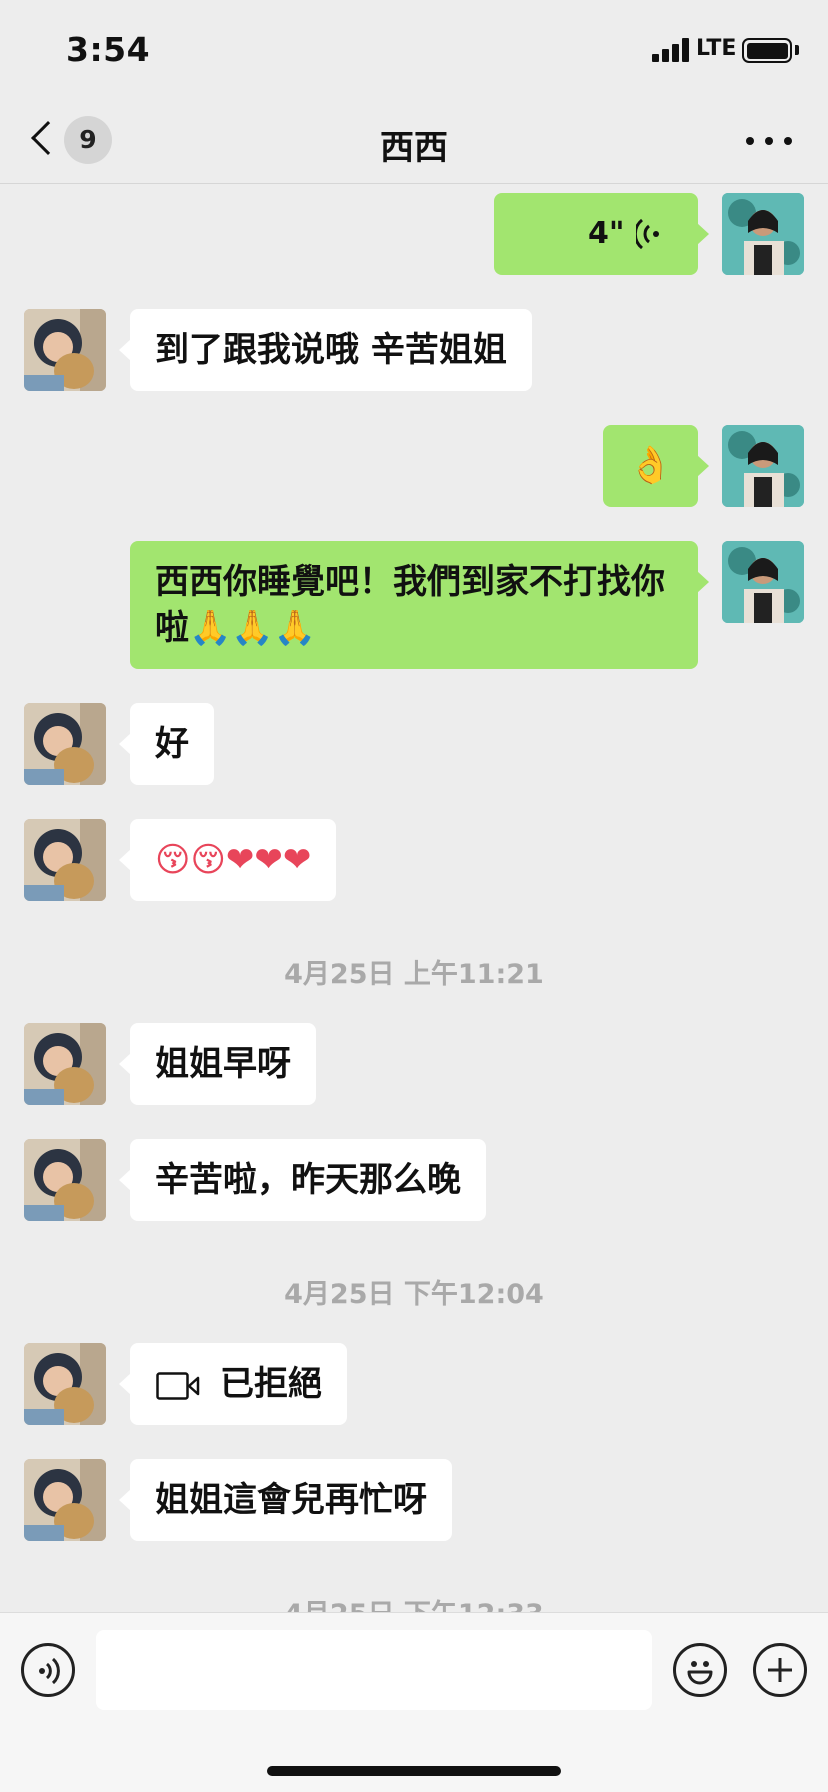  I want to click on signal-icon, so click(671, 50).